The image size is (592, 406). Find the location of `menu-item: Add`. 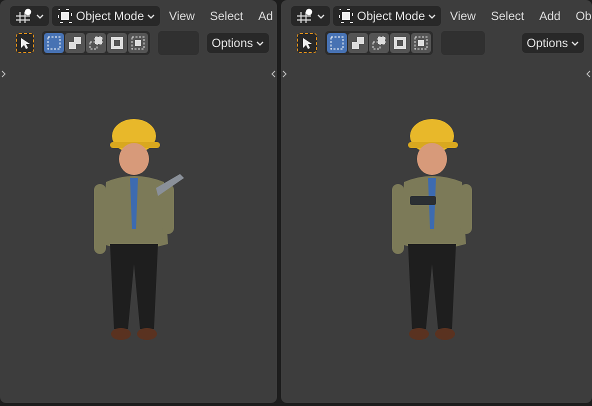

menu-item: Add is located at coordinates (550, 16).